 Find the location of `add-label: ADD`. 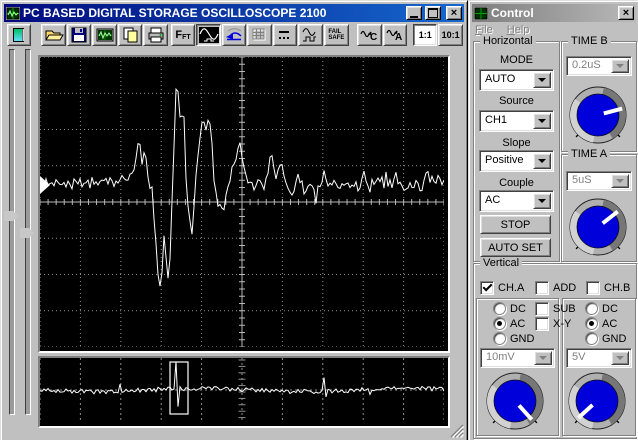

add-label: ADD is located at coordinates (565, 288).